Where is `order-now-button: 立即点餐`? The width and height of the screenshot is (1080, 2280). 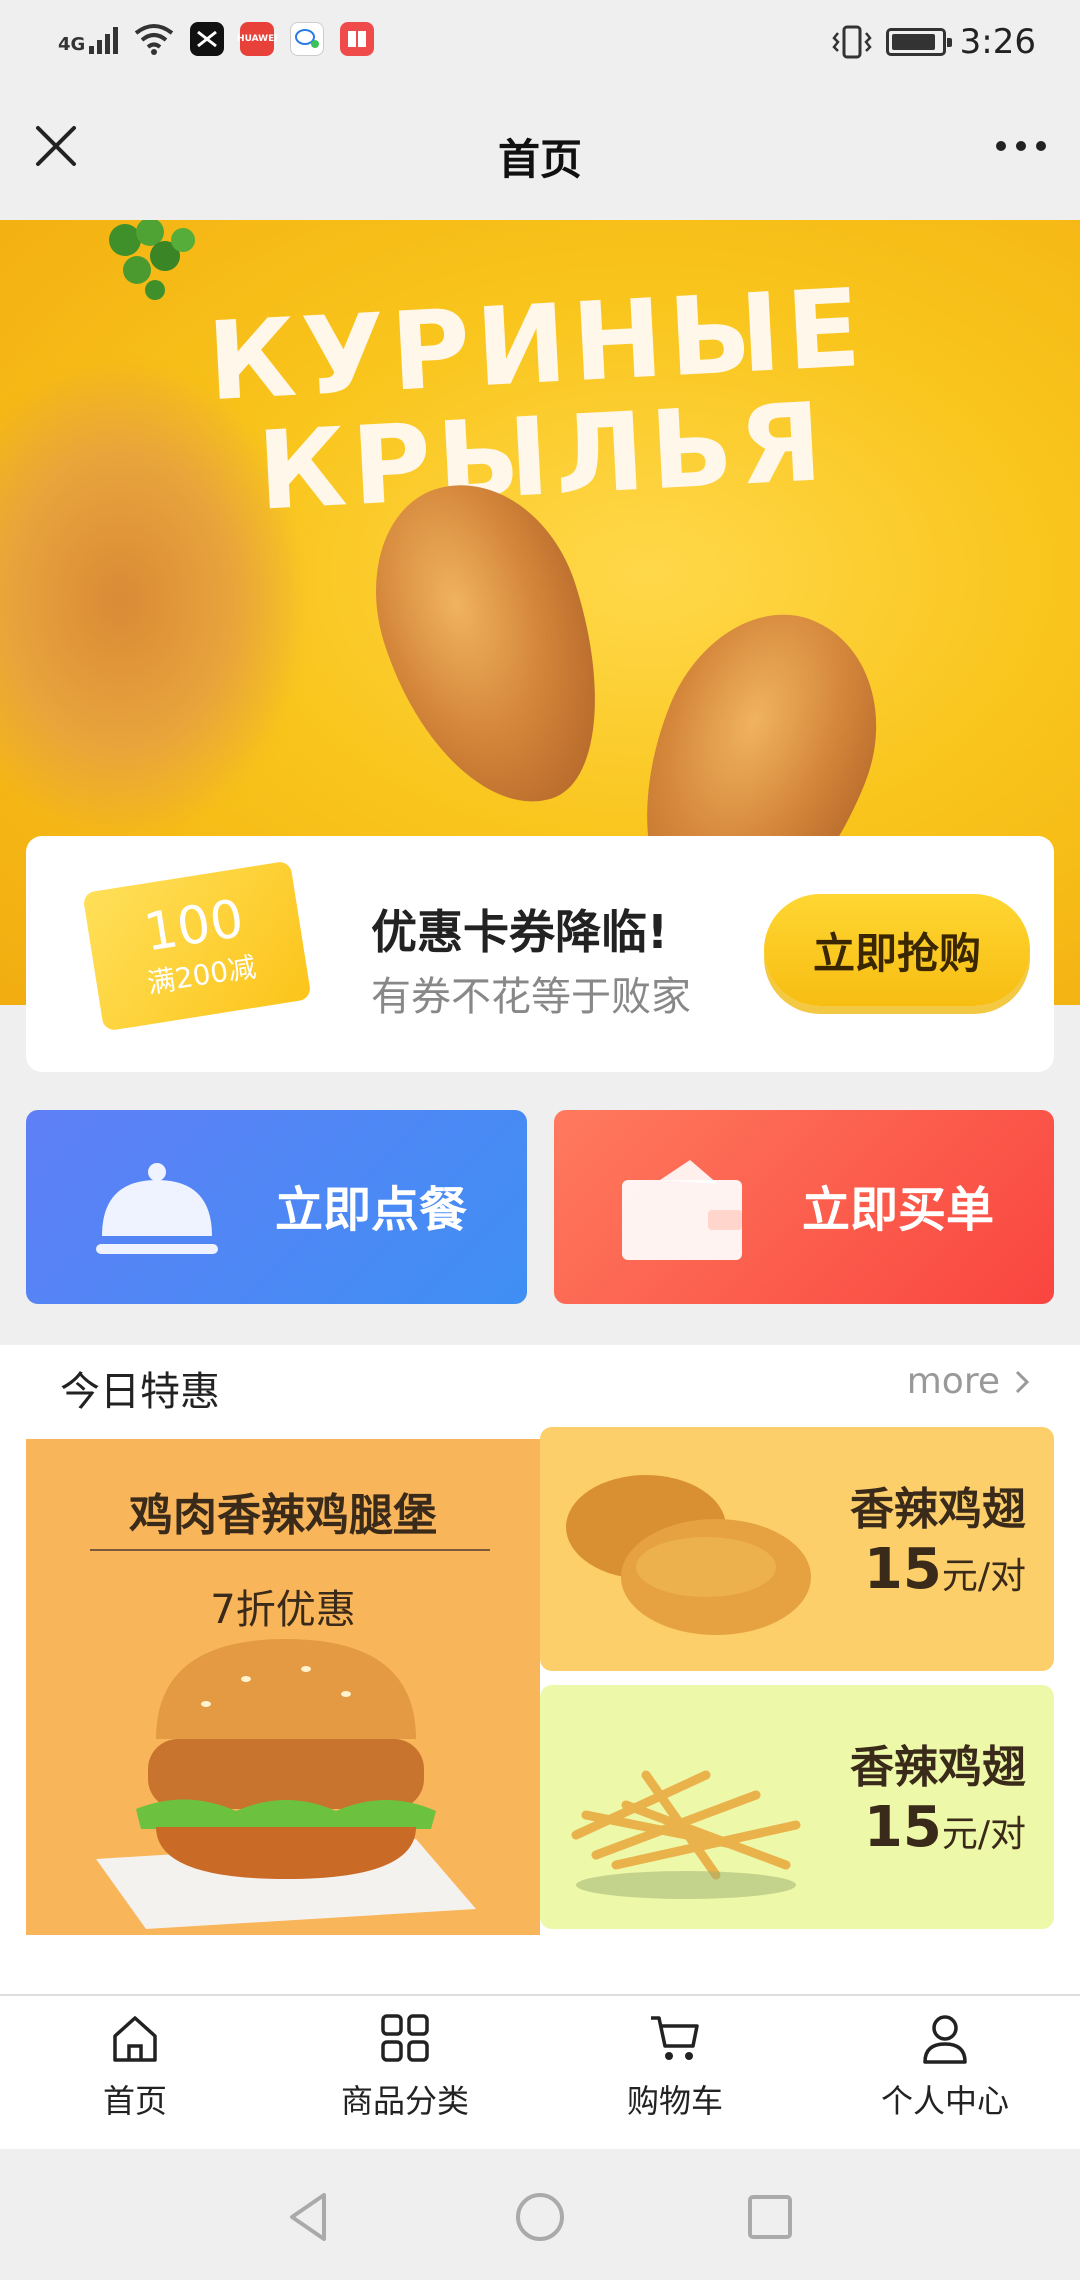 order-now-button: 立即点餐 is located at coordinates (276, 1207).